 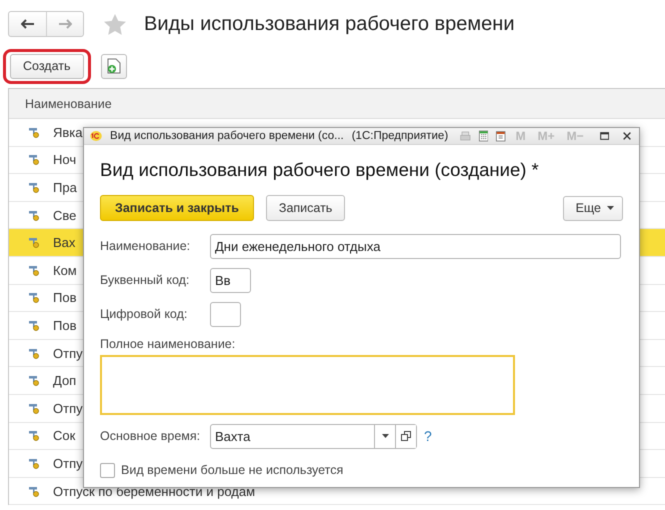 What do you see at coordinates (307, 385) in the screenshot?
I see `full-name-field` at bounding box center [307, 385].